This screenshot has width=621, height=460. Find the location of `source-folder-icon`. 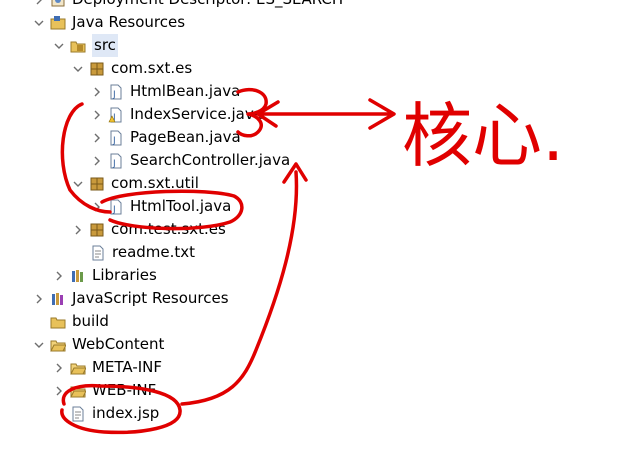

source-folder-icon is located at coordinates (78, 46).